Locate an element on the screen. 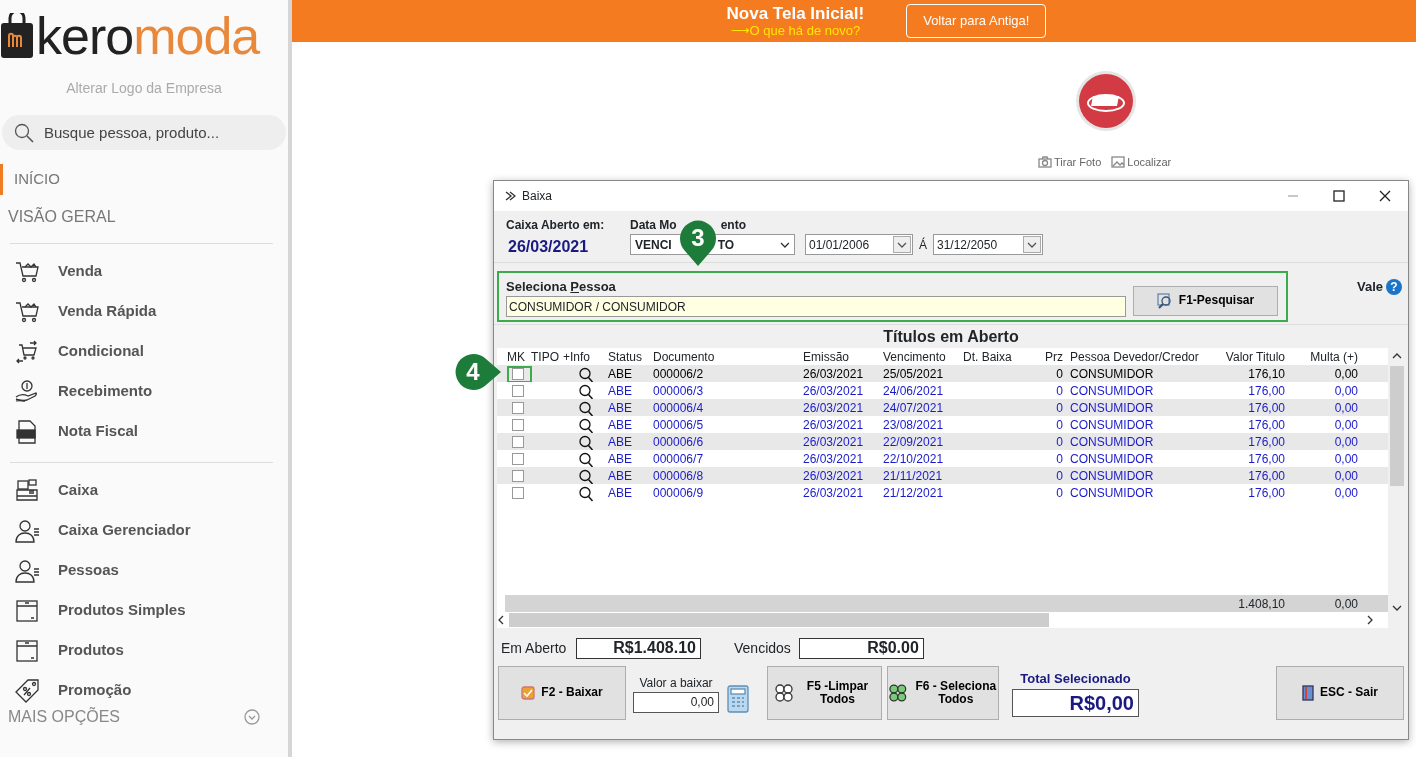 This screenshot has width=1416, height=757. step-callout-tooltip: 3 is located at coordinates (698, 243).